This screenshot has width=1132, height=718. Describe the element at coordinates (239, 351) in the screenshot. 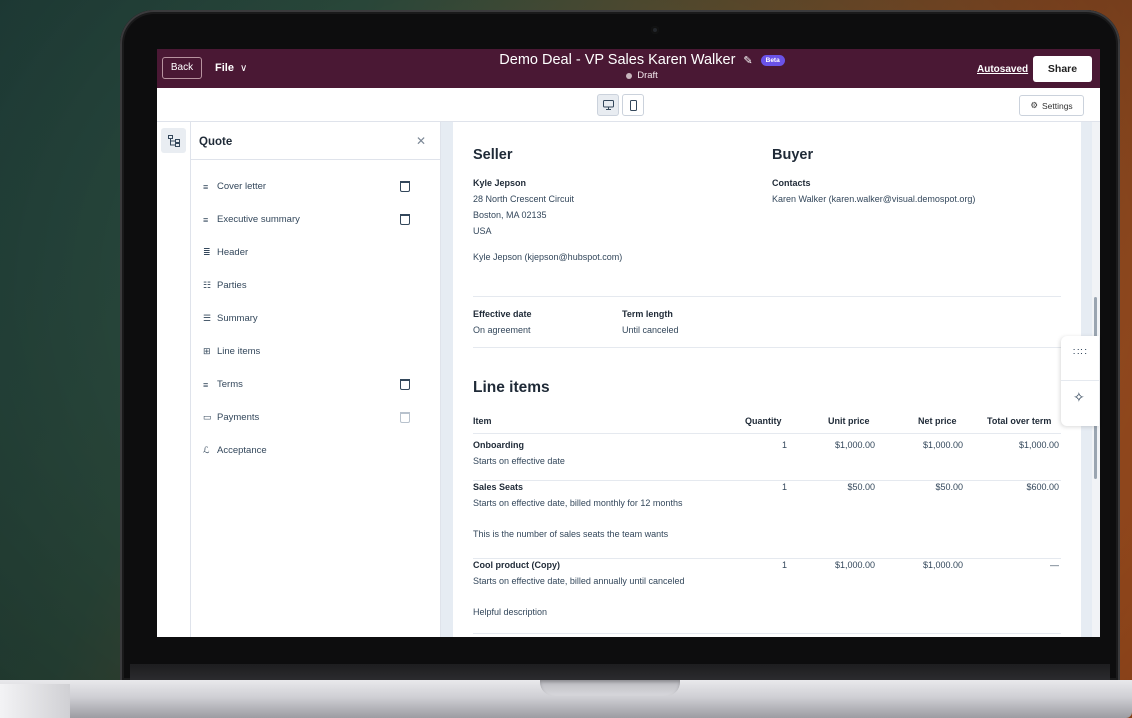

I see `section-item-label: Line items` at that location.